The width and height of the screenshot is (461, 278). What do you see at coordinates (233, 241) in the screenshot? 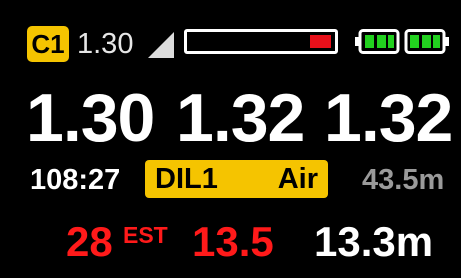
I see `red-value: 13.5` at bounding box center [233, 241].